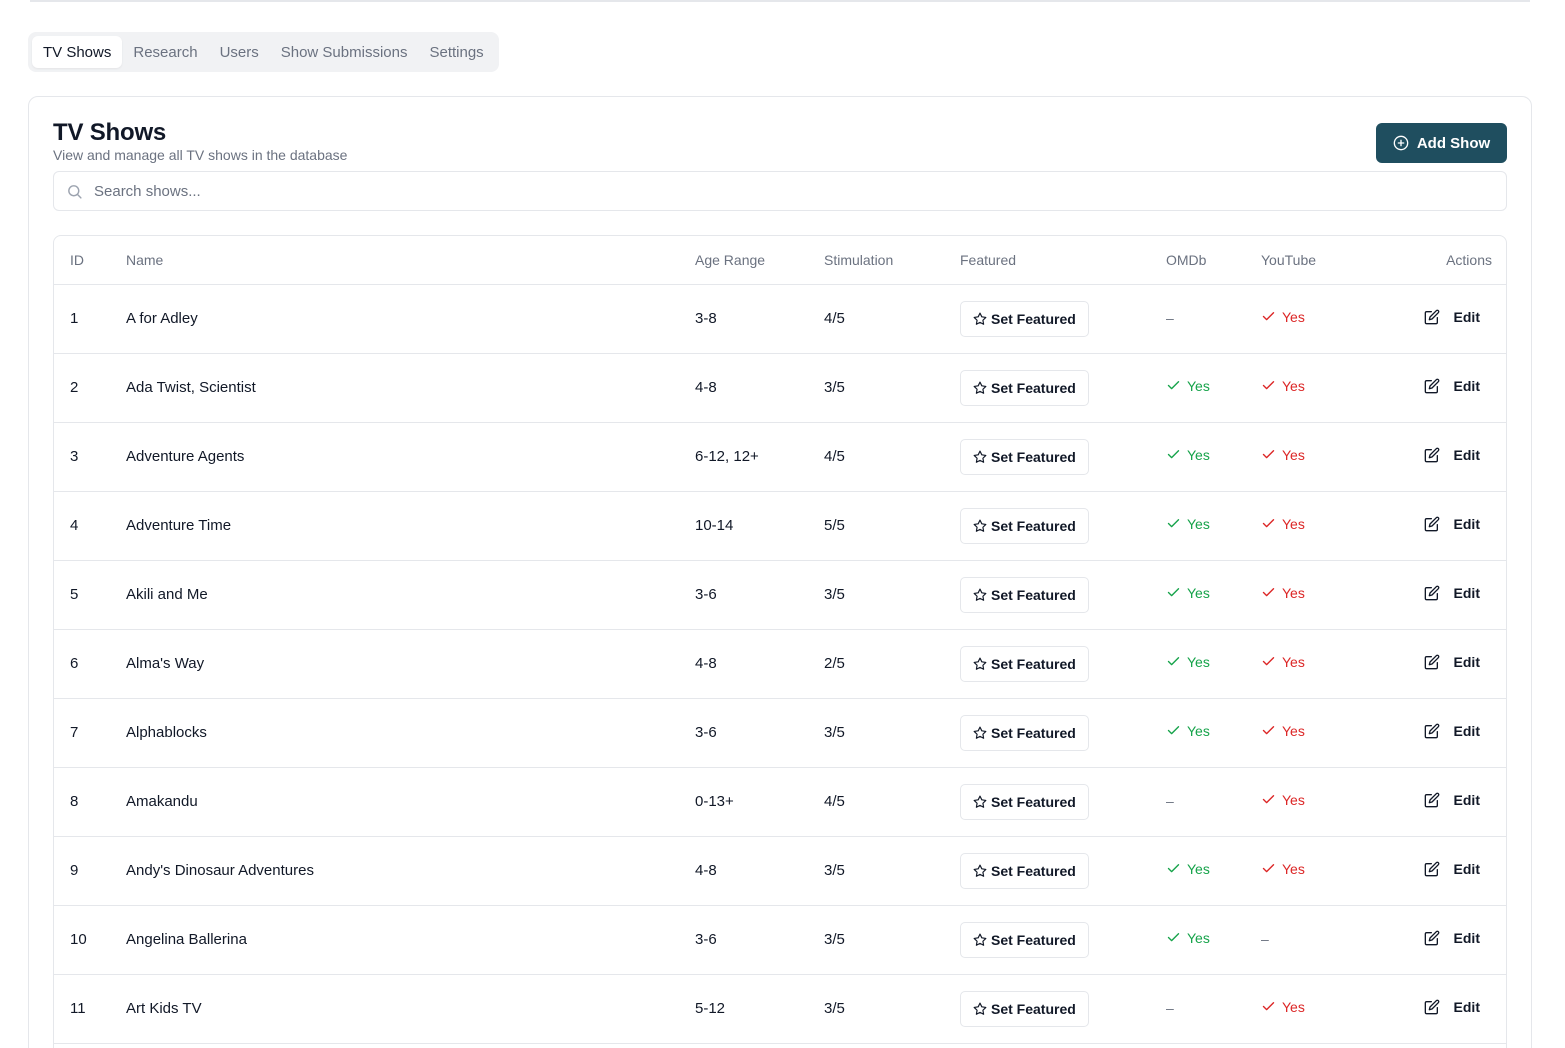 The image size is (1565, 1048). I want to click on table-row: 6 Alma's Way 4-8 2/5 Set Featured Yes Yes Edit, so click(780, 664).